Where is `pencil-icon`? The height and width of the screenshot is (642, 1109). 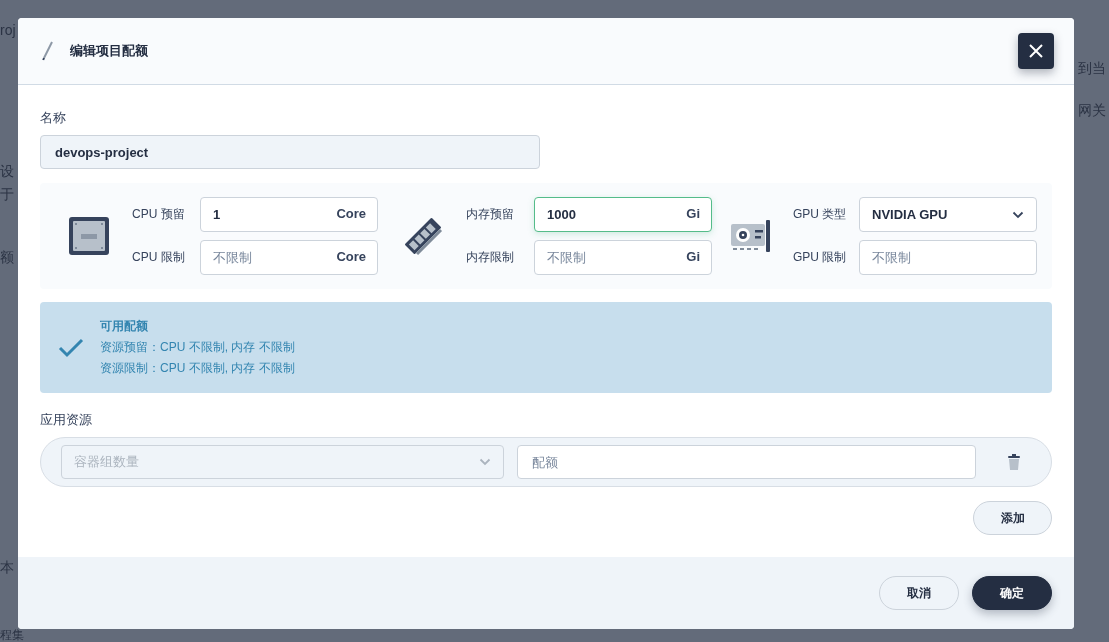 pencil-icon is located at coordinates (48, 51).